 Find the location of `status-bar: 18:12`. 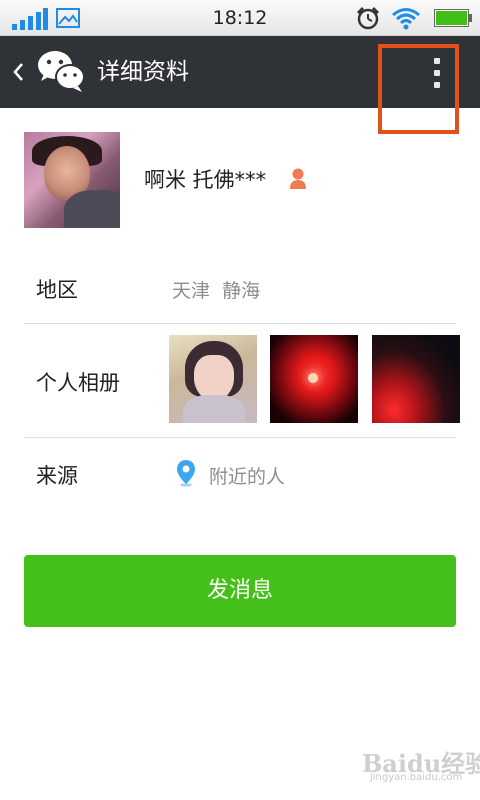

status-bar: 18:12 is located at coordinates (240, 18).